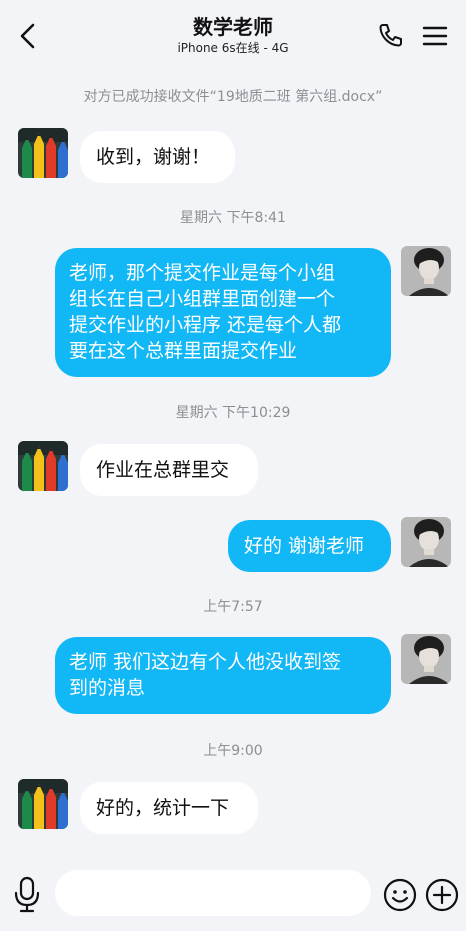 The width and height of the screenshot is (466, 931). I want to click on timestamp: 星期六 下午10:29, so click(233, 413).